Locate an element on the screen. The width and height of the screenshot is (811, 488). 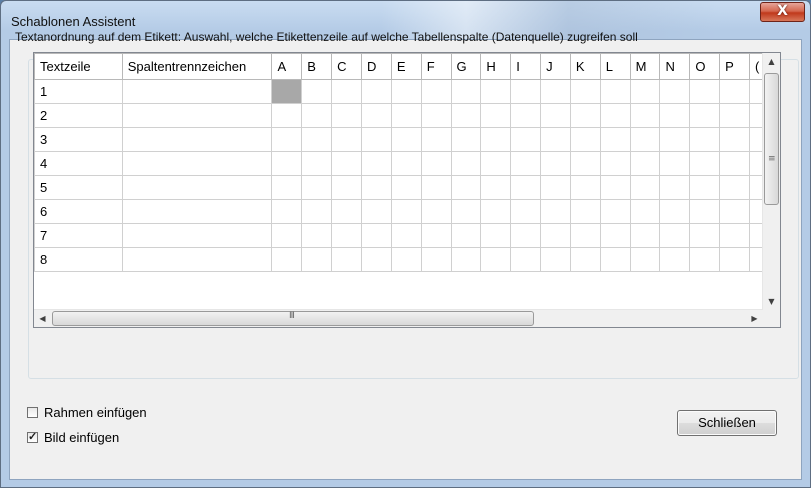
column-header-letter: O is located at coordinates (705, 66).